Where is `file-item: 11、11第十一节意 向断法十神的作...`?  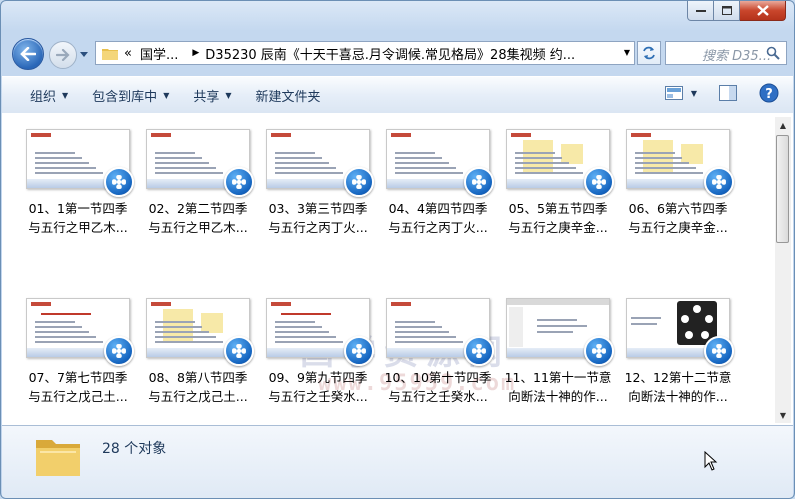 file-item: 11、11第十一节意 向断法十神的作... is located at coordinates (558, 353).